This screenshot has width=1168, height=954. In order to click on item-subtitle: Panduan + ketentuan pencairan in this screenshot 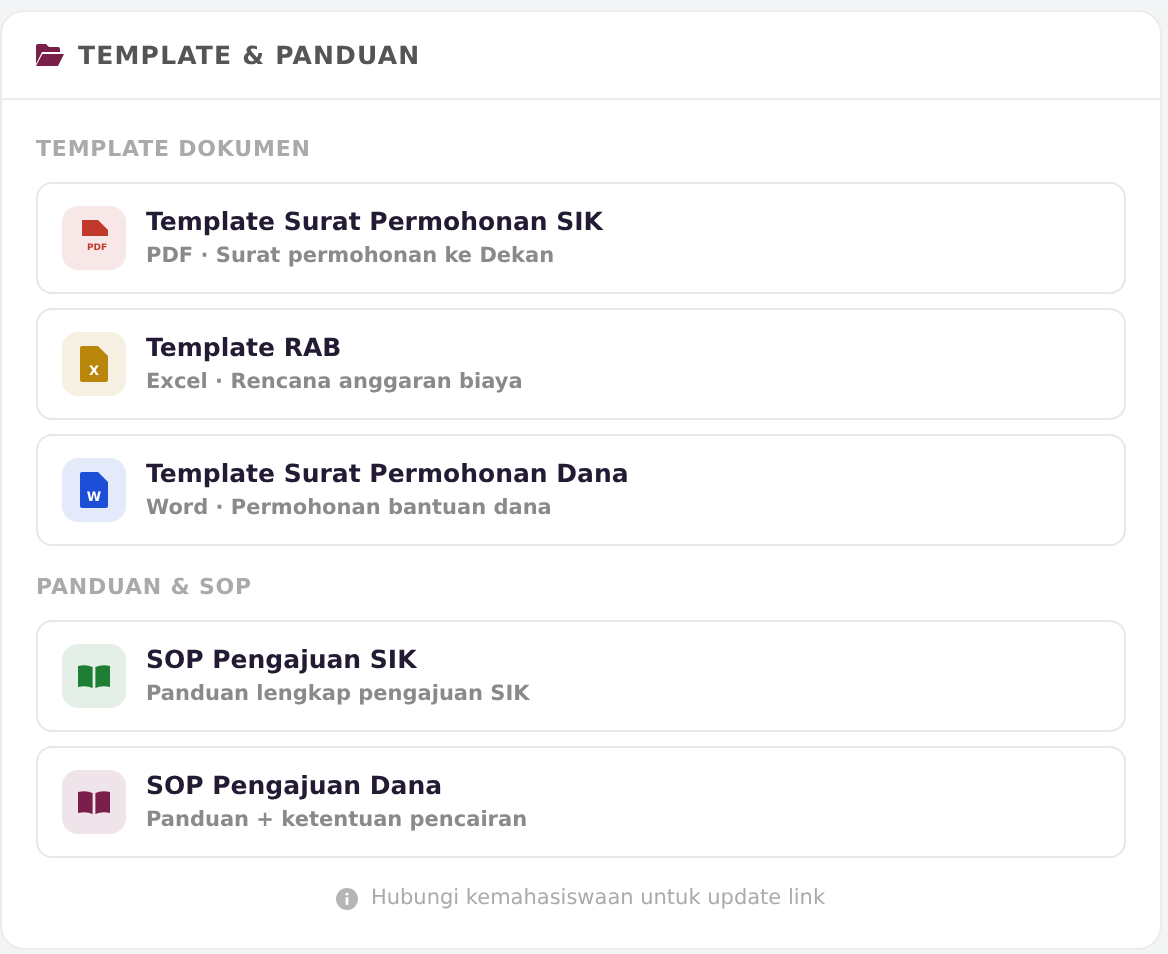, I will do `click(337, 821)`.